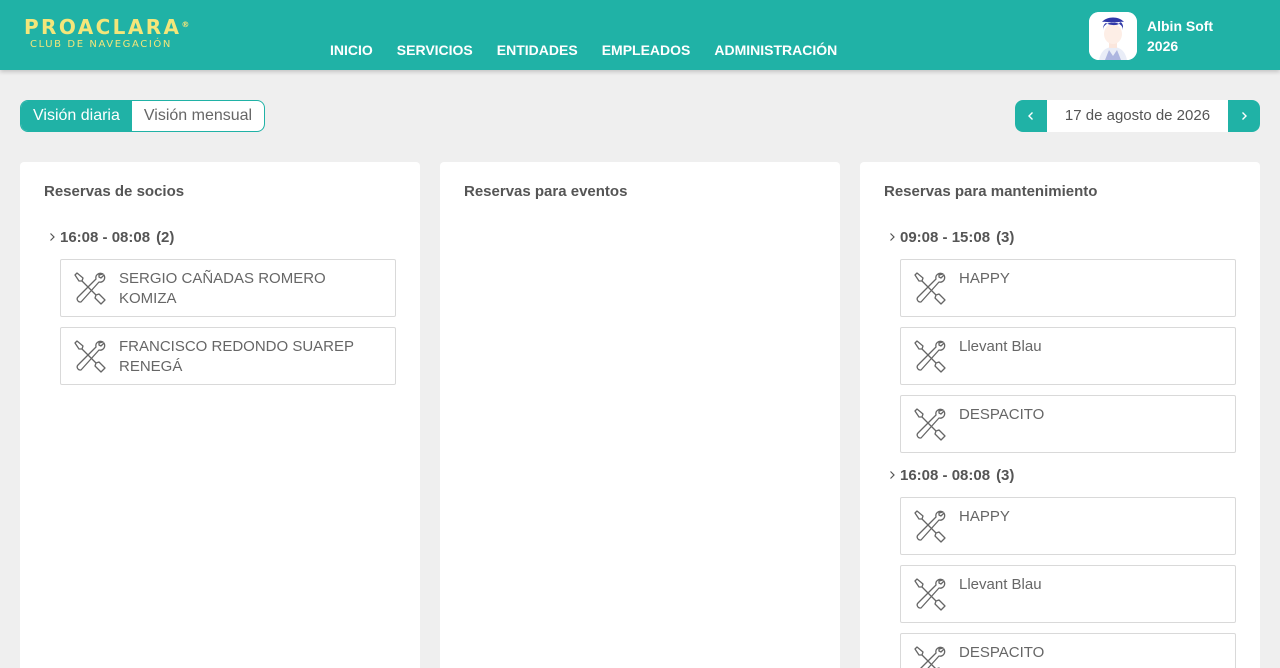  Describe the element at coordinates (435, 50) in the screenshot. I see `nav-item-servicios: SERVICIOS` at that location.